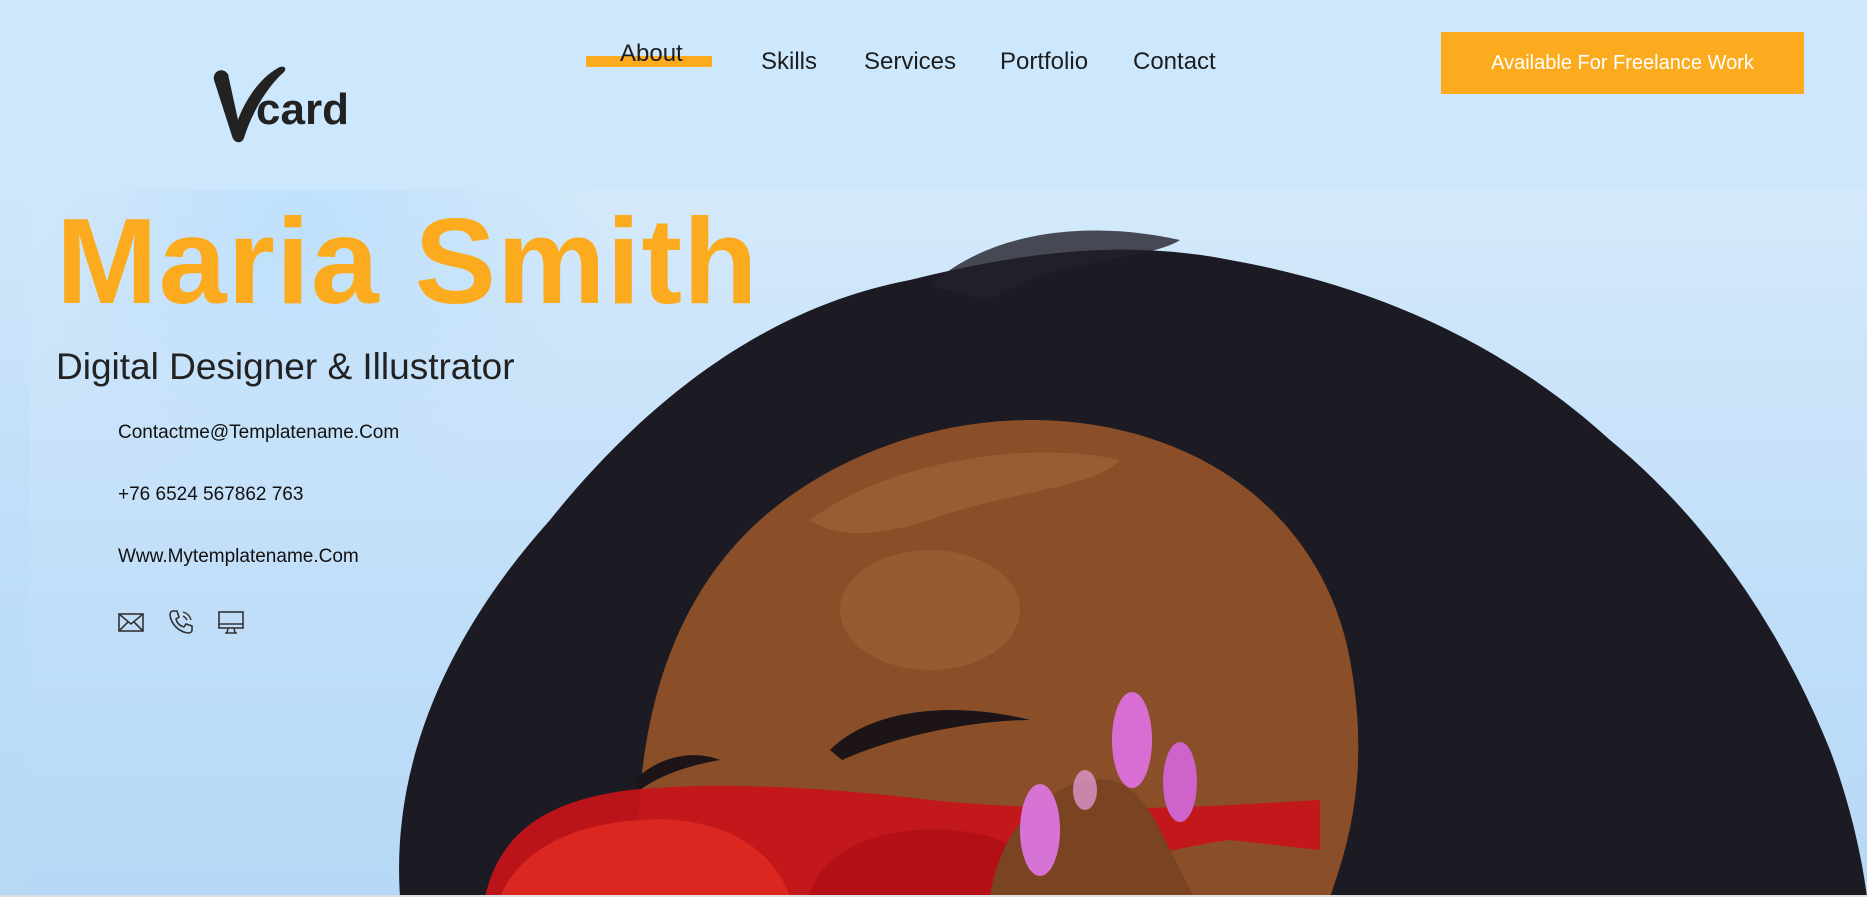 This screenshot has height=897, width=1867. Describe the element at coordinates (231, 622) in the screenshot. I see `monitor-icon` at that location.